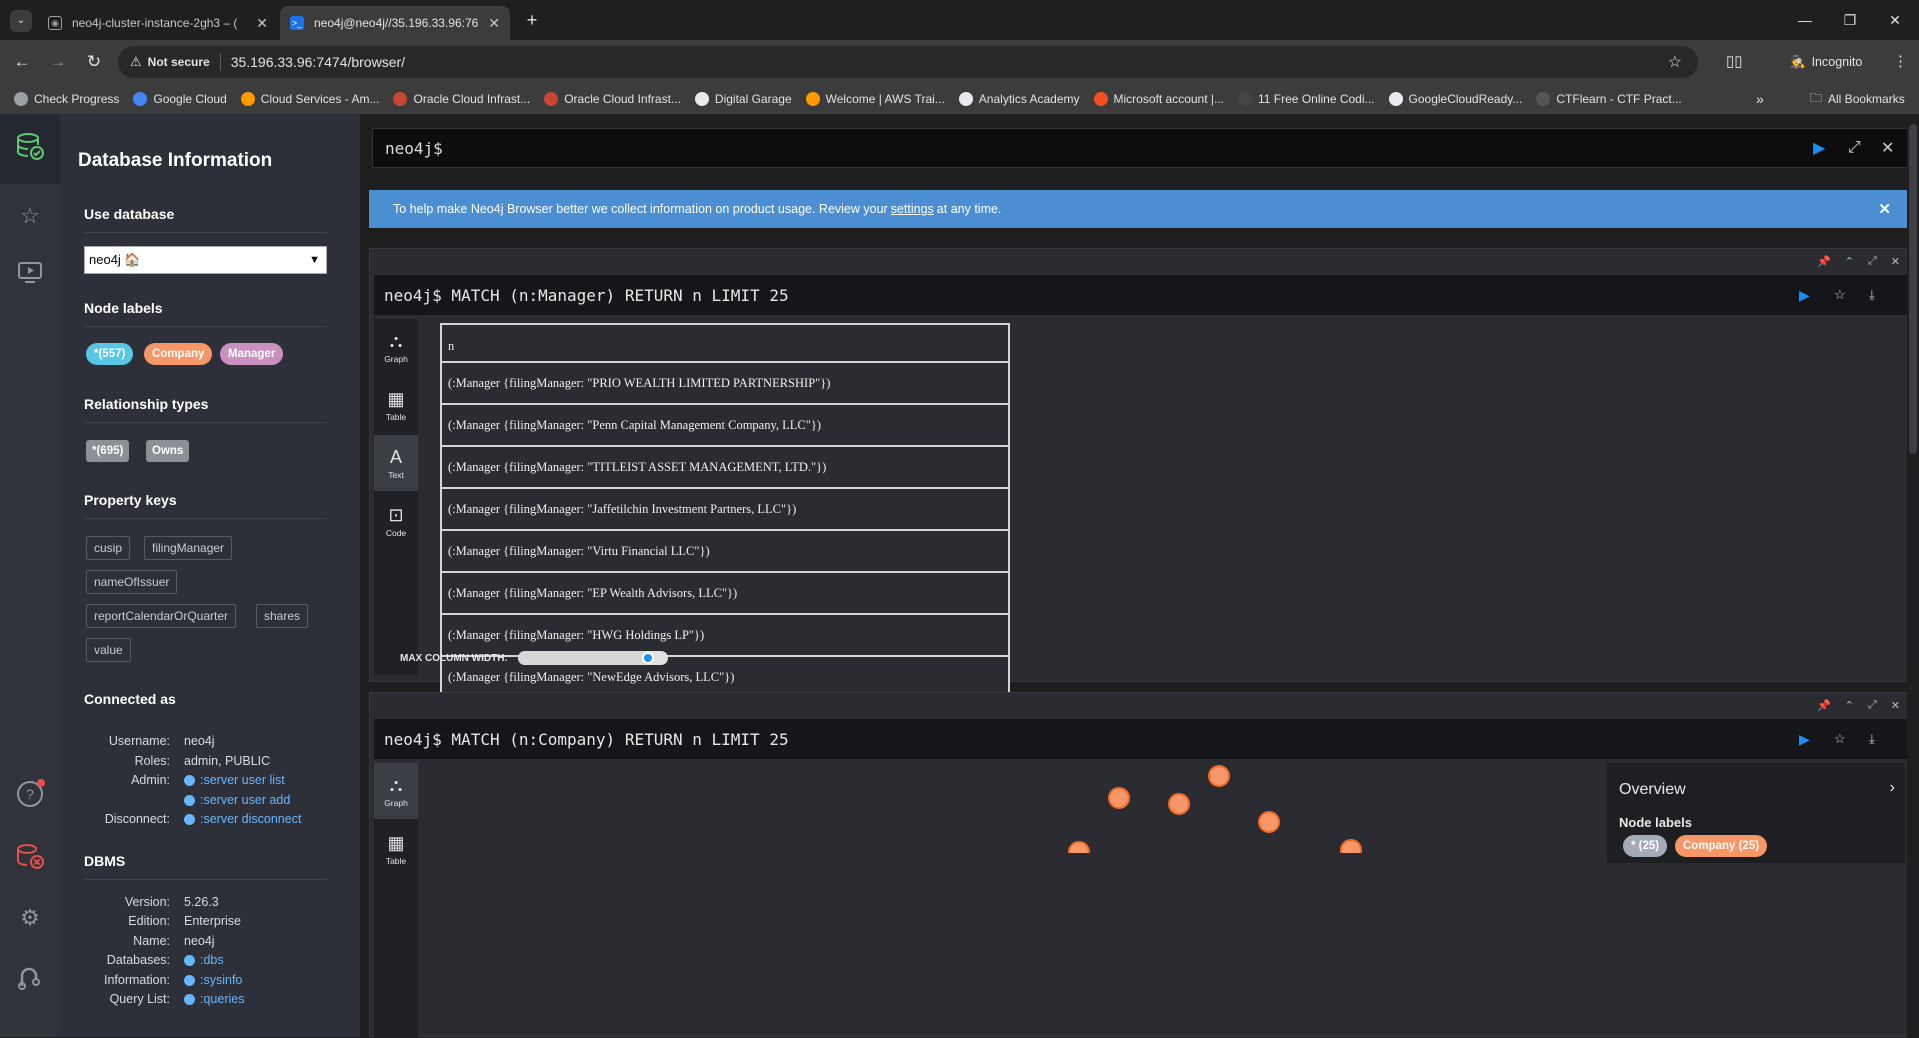 The width and height of the screenshot is (1919, 1038). What do you see at coordinates (237, 800) in the screenshot?
I see `server-user-add-link: :server user add` at bounding box center [237, 800].